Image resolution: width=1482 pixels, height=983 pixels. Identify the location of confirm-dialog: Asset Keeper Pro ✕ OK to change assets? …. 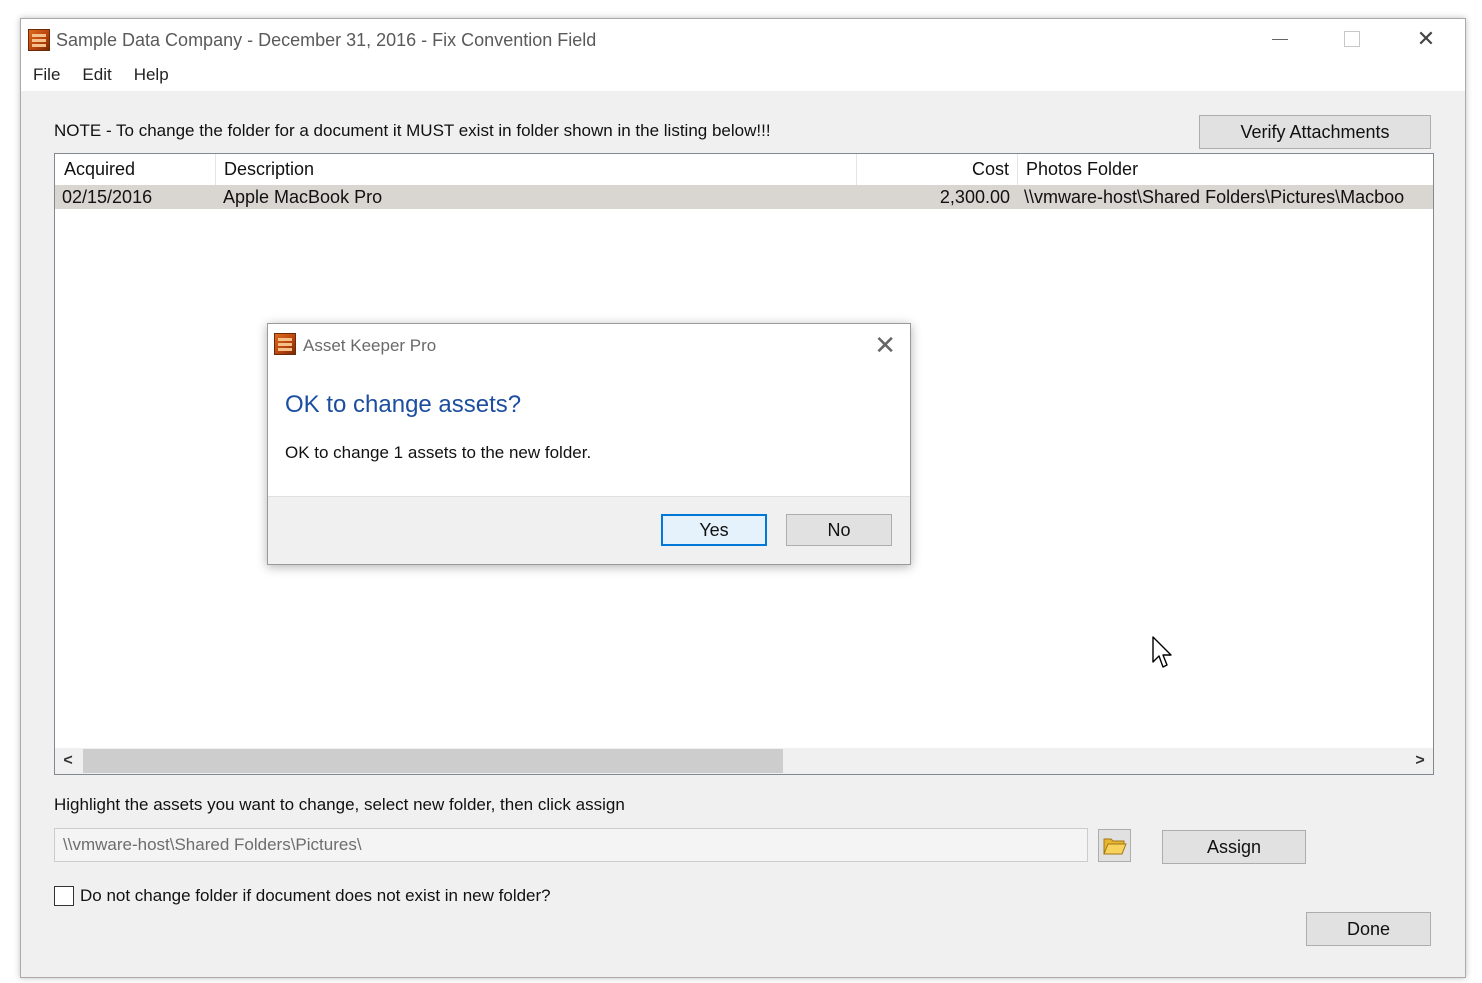
(589, 444).